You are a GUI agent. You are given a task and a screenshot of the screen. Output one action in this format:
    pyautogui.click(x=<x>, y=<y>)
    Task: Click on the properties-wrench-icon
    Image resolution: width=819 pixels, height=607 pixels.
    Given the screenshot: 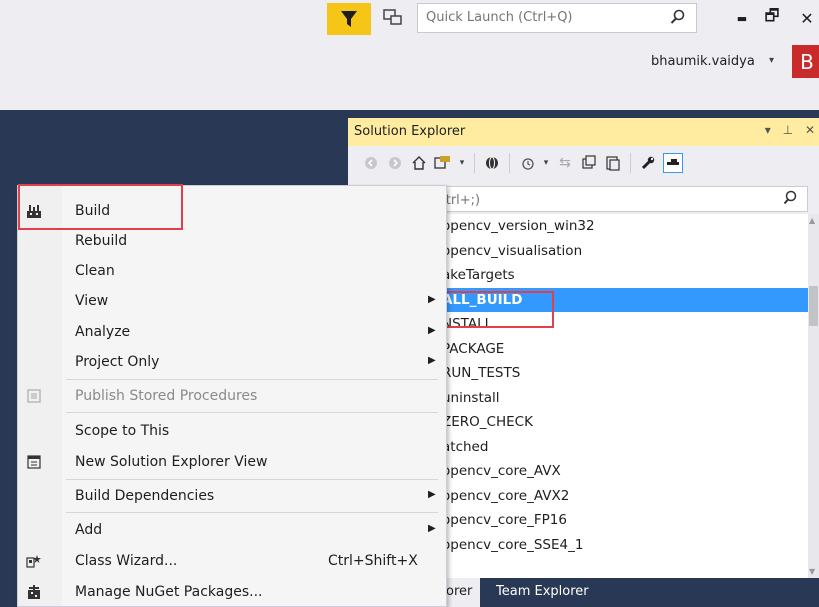 What is the action you would take?
    pyautogui.click(x=648, y=163)
    